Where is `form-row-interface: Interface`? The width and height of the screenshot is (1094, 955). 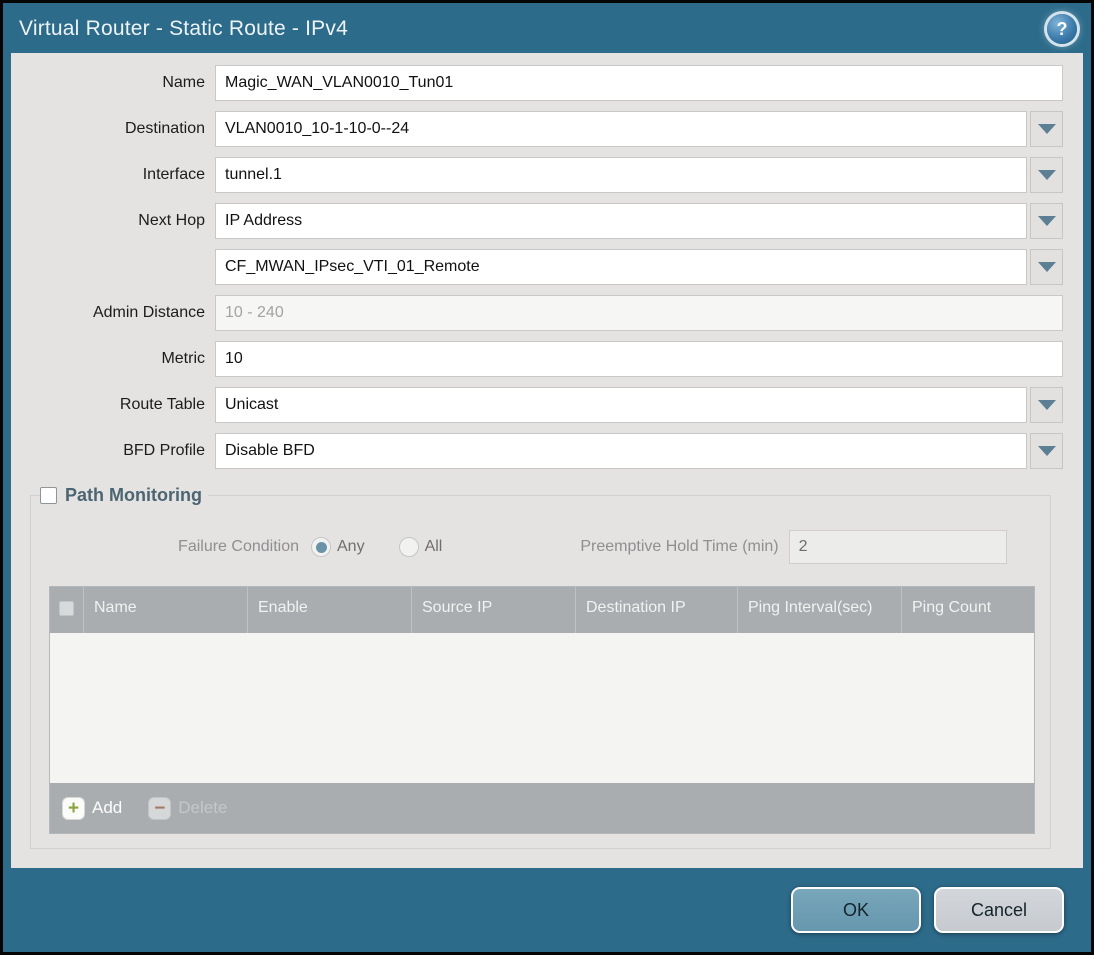
form-row-interface: Interface is located at coordinates (537, 175).